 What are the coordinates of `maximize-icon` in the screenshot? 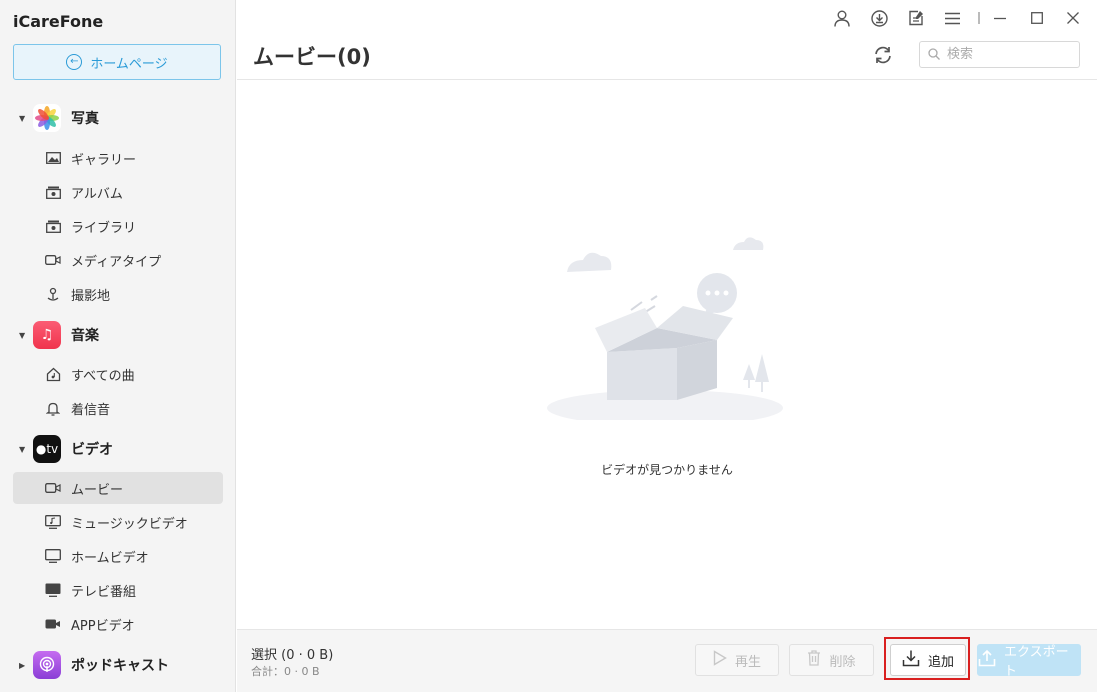 It's located at (1037, 18).